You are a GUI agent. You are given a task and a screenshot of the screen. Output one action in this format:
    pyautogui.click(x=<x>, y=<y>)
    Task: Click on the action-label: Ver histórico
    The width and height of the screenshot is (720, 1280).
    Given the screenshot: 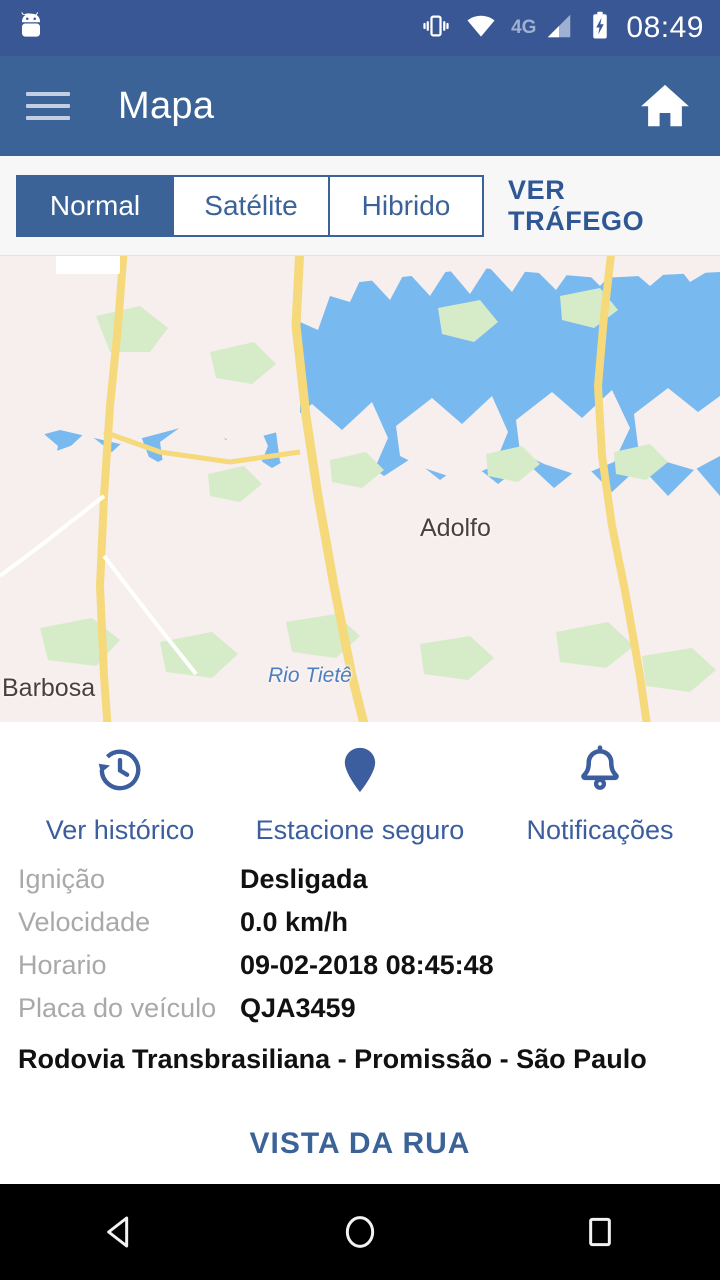 What is the action you would take?
    pyautogui.click(x=120, y=830)
    